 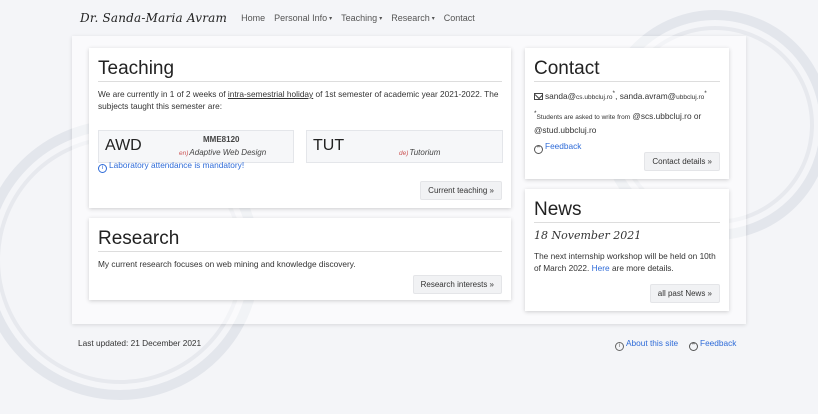 What do you see at coordinates (684, 293) in the screenshot?
I see `all-news-button: all past News »` at bounding box center [684, 293].